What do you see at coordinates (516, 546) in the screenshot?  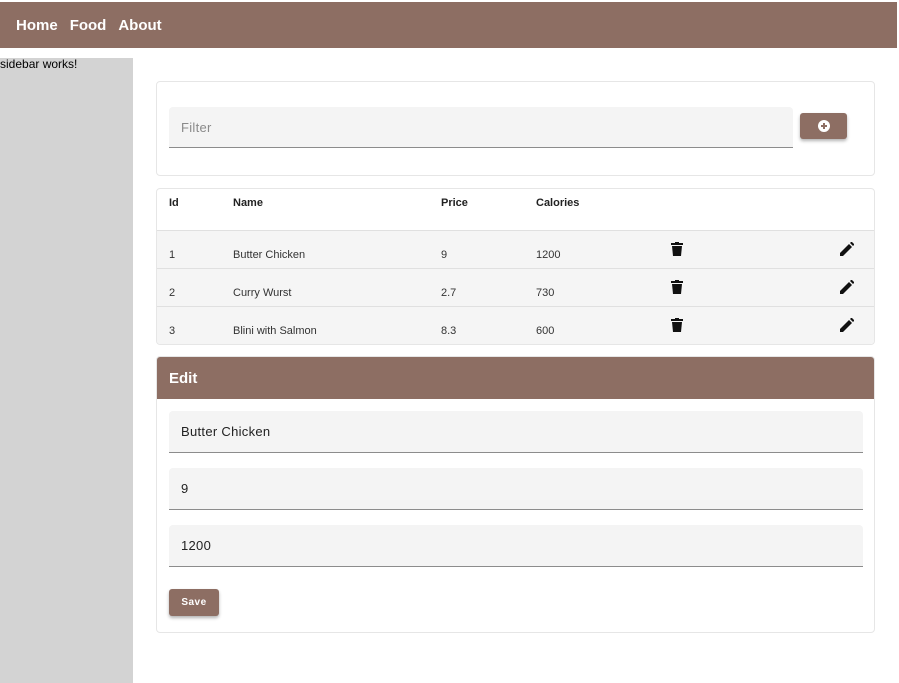 I see `calories-field: 1200` at bounding box center [516, 546].